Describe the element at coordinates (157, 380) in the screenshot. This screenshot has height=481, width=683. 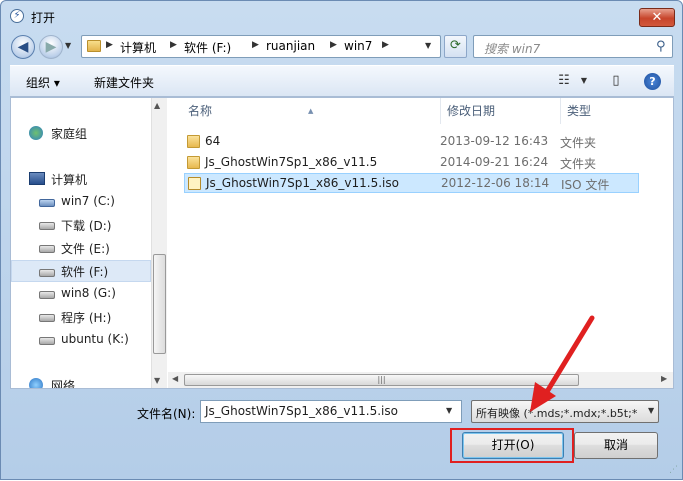
I see `scroll-down-icon: ▼` at that location.